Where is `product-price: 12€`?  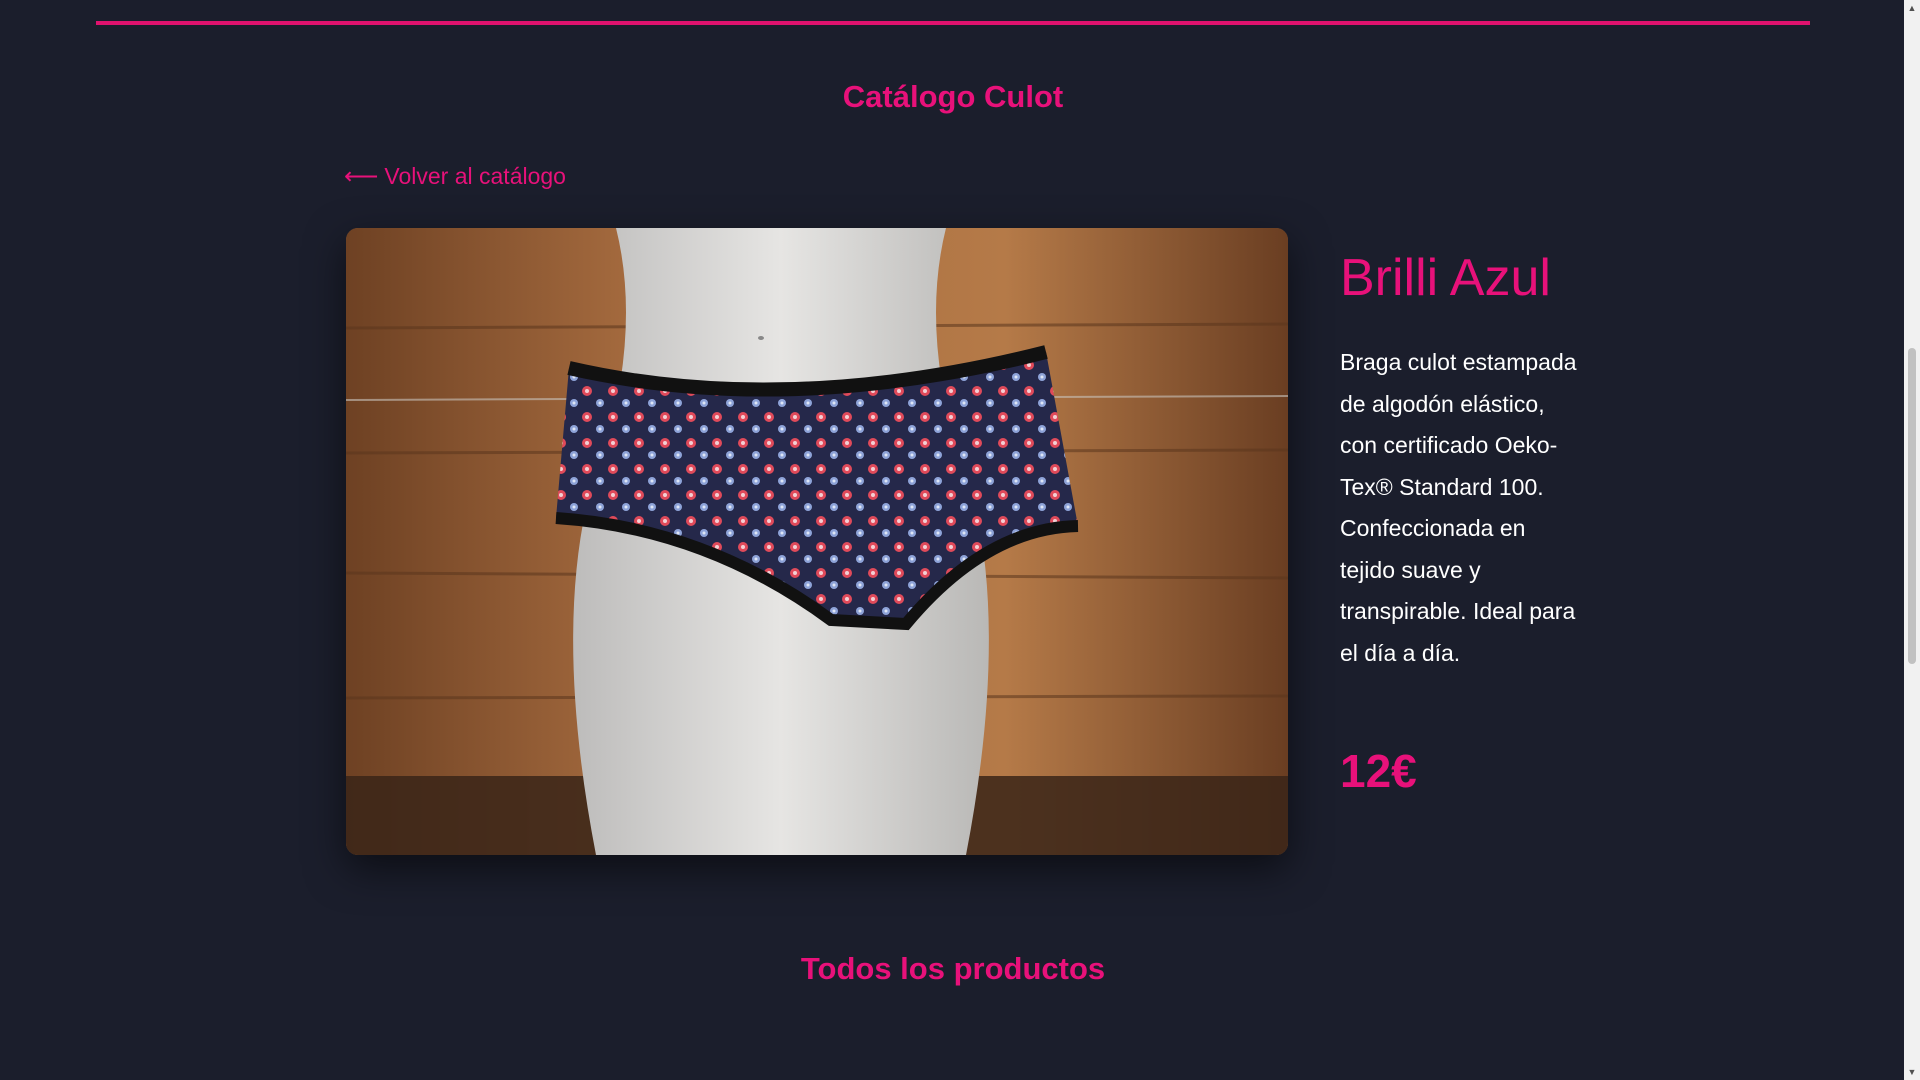
product-price: 12€ is located at coordinates (1378, 771).